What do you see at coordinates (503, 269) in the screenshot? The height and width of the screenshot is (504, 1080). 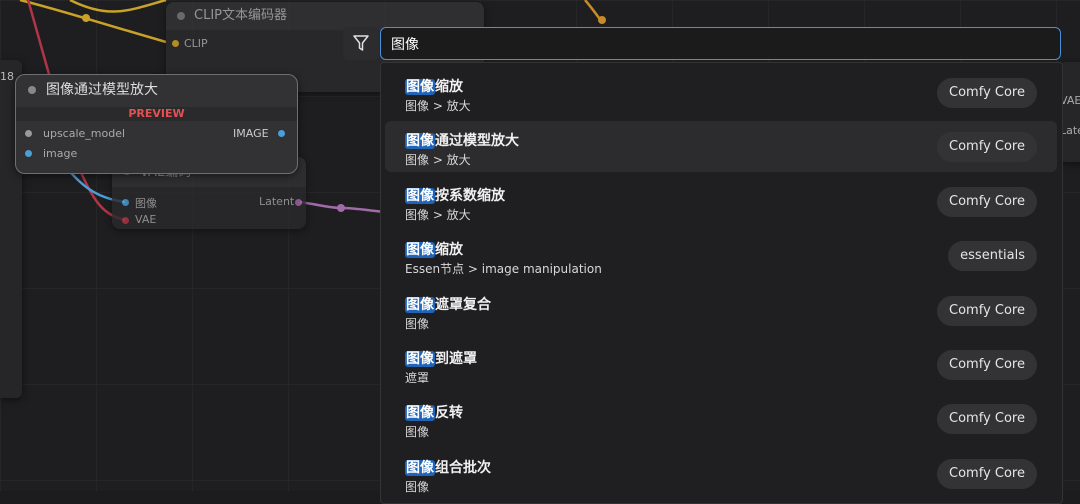 I see `result-category: Essen节点 > image manipulation` at bounding box center [503, 269].